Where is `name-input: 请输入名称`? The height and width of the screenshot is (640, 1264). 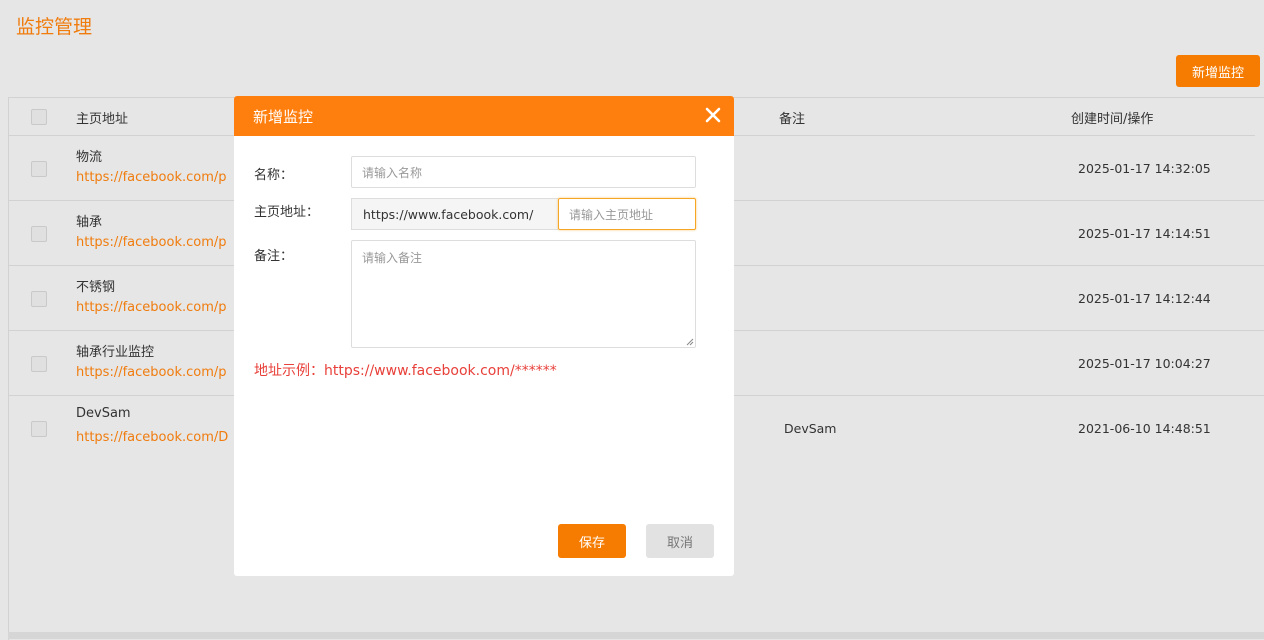 name-input: 请输入名称 is located at coordinates (523, 172).